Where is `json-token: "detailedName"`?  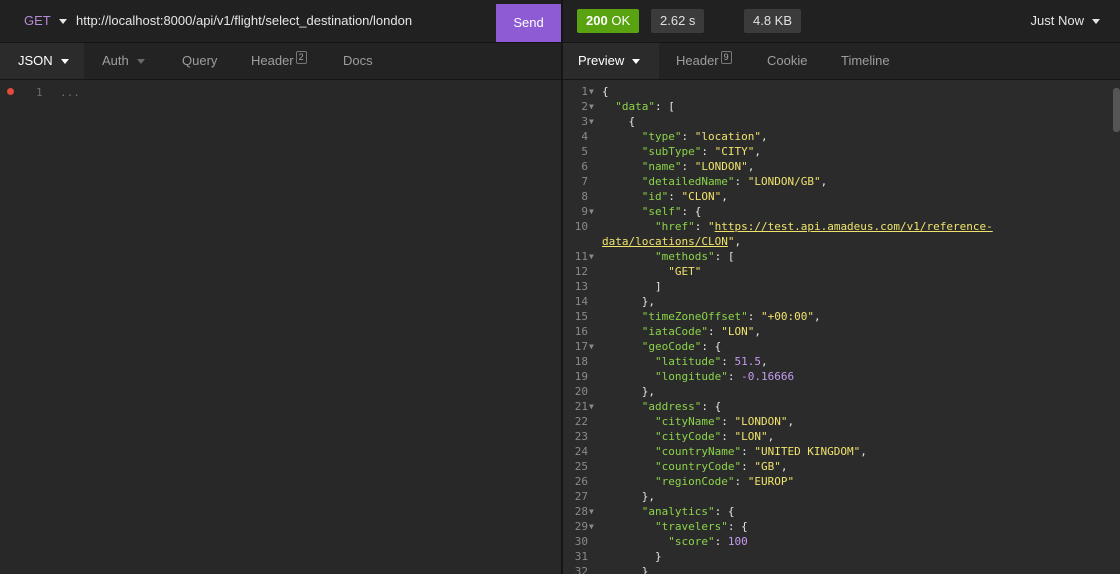
json-token: "detailedName" is located at coordinates (688, 181).